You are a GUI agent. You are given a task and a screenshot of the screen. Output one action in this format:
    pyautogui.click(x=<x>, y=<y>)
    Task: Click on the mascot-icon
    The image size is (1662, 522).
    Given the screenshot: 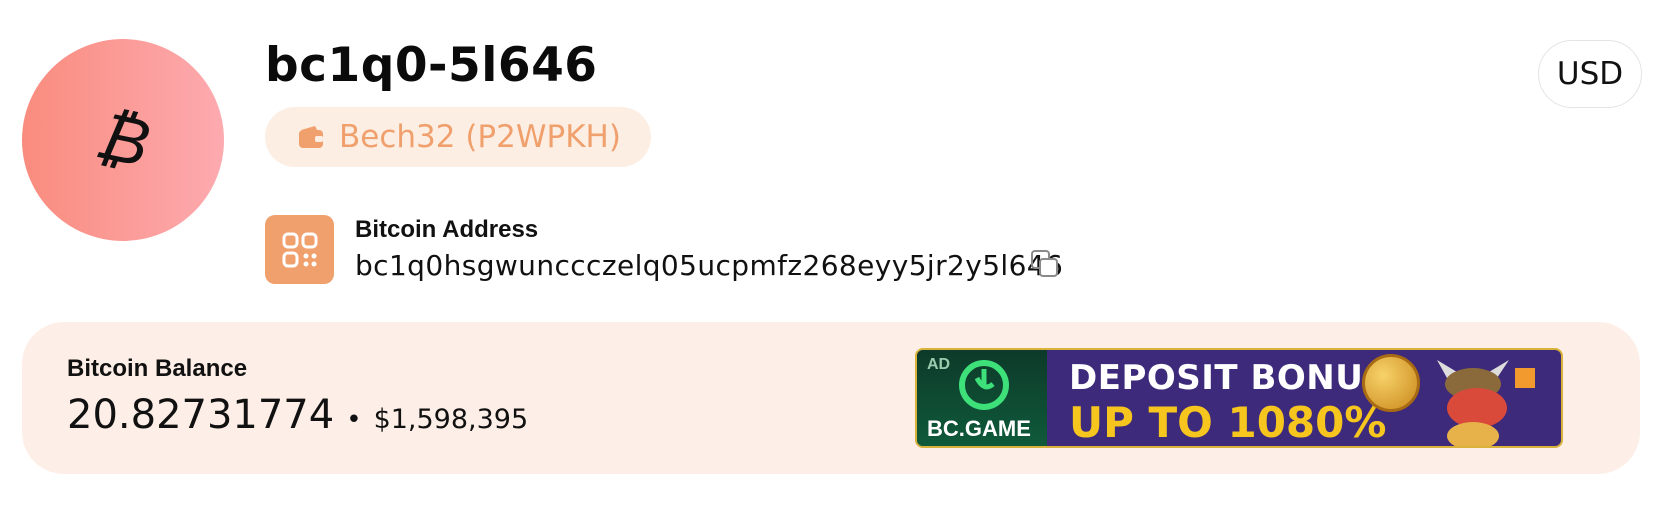 What is the action you would take?
    pyautogui.click(x=1486, y=403)
    